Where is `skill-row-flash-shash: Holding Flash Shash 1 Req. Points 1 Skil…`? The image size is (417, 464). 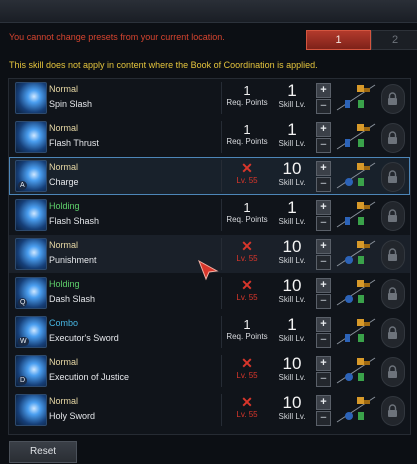
skill-row-flash-shash: Holding Flash Shash 1 Req. Points 1 Skil… is located at coordinates (209, 215).